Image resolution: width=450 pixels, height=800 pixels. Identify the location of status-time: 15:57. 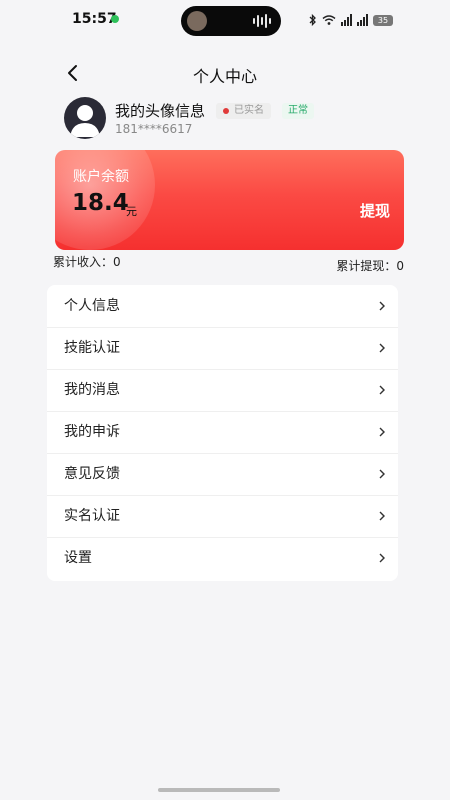
(94, 19).